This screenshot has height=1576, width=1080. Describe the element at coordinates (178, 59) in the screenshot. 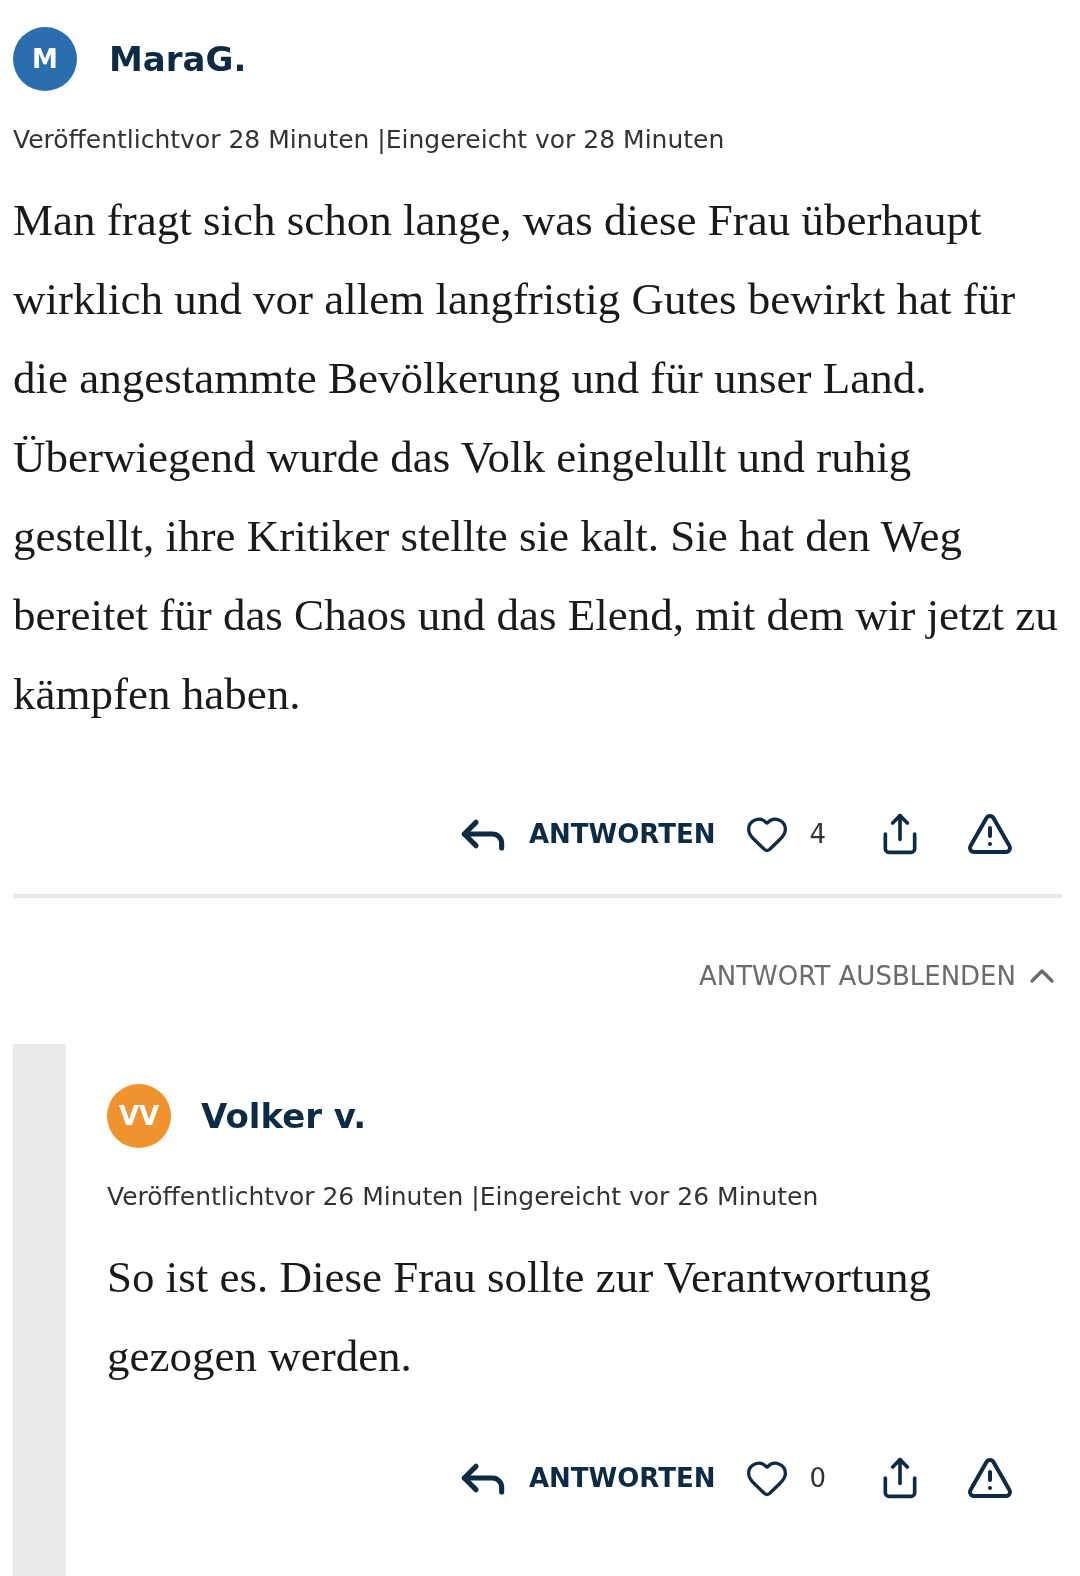

I see `author-name: MaraG.` at that location.